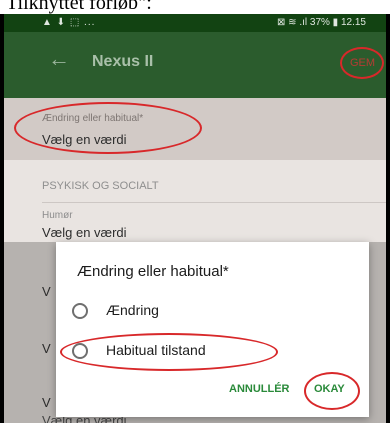 This screenshot has width=390, height=423. Describe the element at coordinates (84, 232) in the screenshot. I see `field-value: Vælg en værdi` at that location.